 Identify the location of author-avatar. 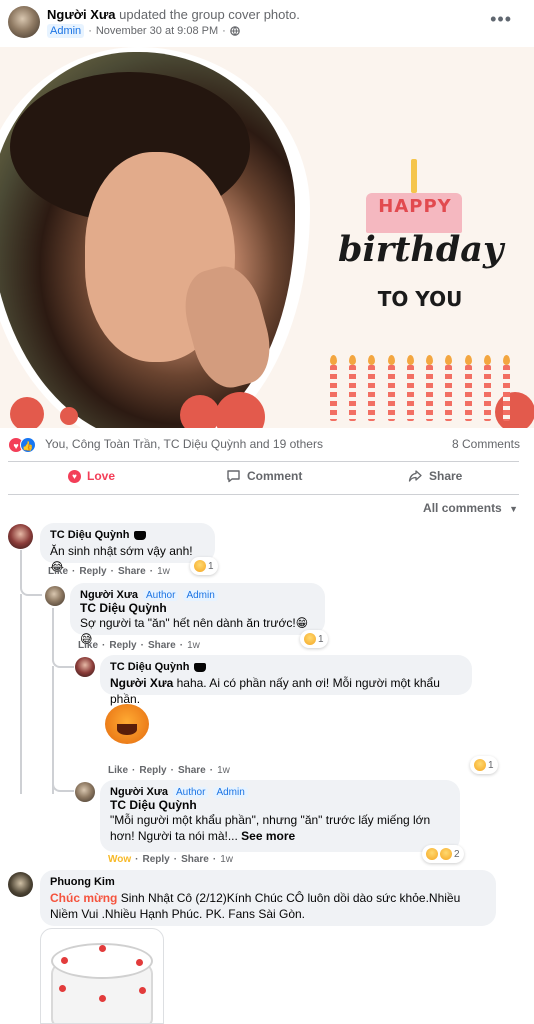
(24, 22).